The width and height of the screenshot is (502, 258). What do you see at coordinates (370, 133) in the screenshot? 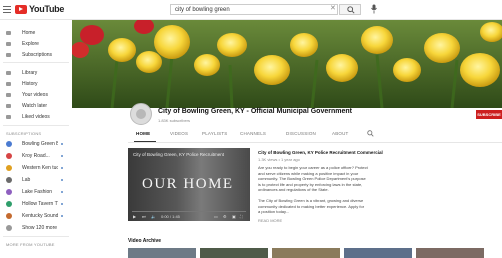
I see `channel-search-icon` at bounding box center [370, 133].